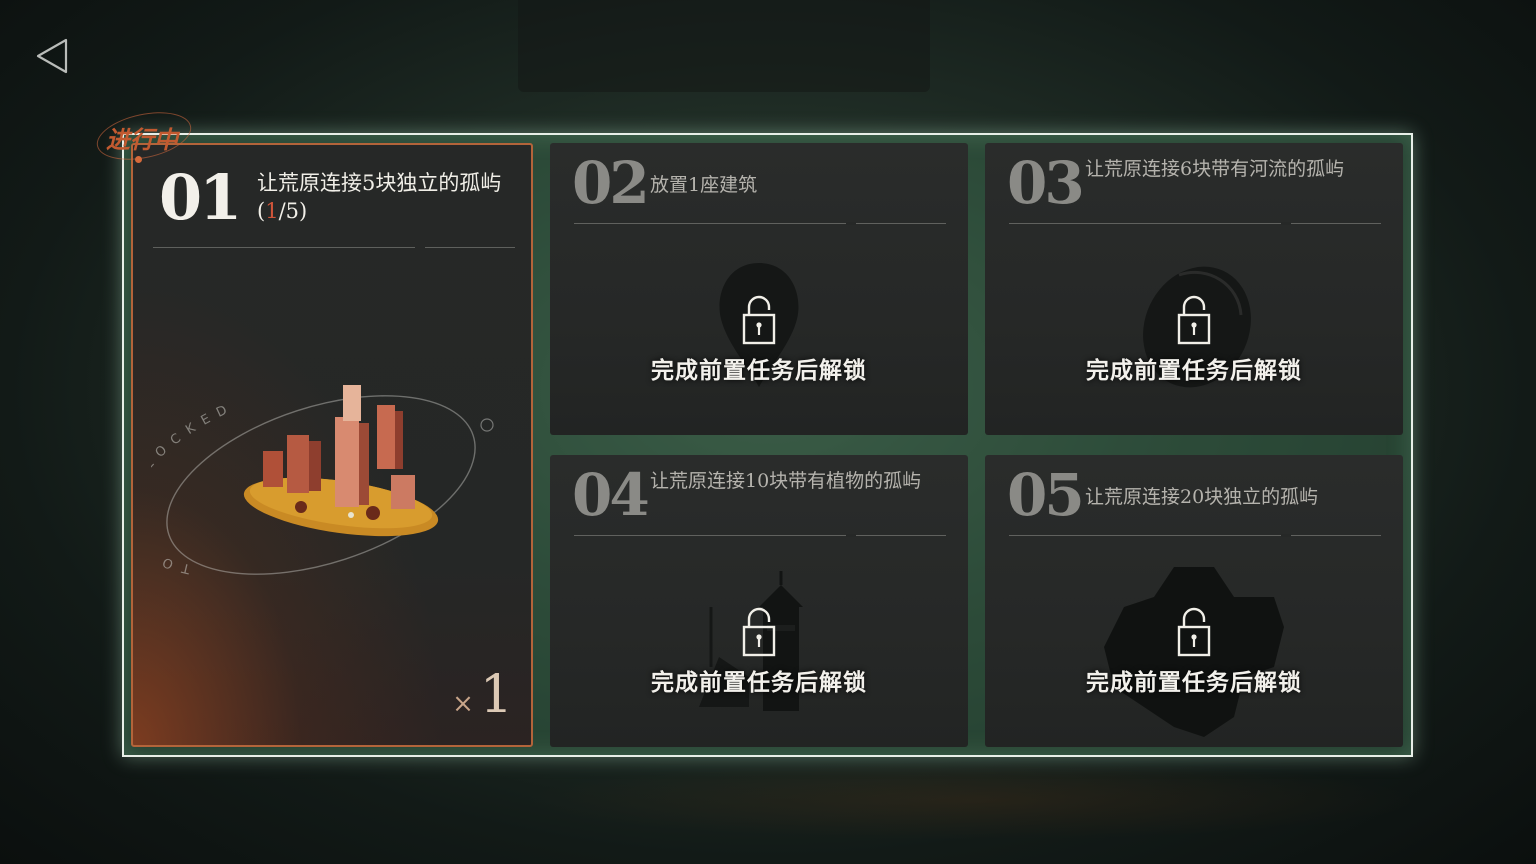 This screenshot has width=1536, height=864. Describe the element at coordinates (496, 695) in the screenshot. I see `reward-quantity: 1` at that location.